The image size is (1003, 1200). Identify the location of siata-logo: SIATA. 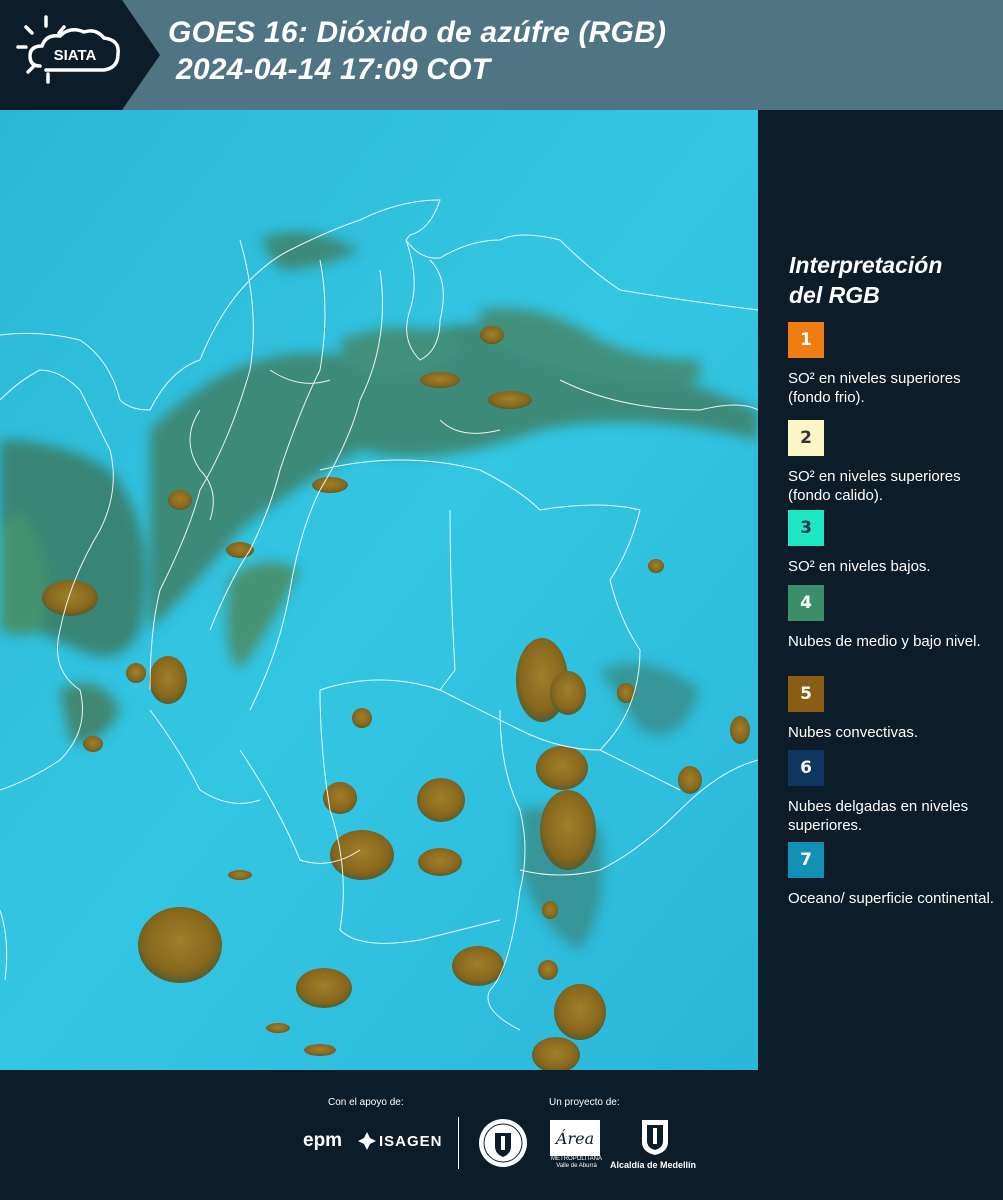
(80, 55).